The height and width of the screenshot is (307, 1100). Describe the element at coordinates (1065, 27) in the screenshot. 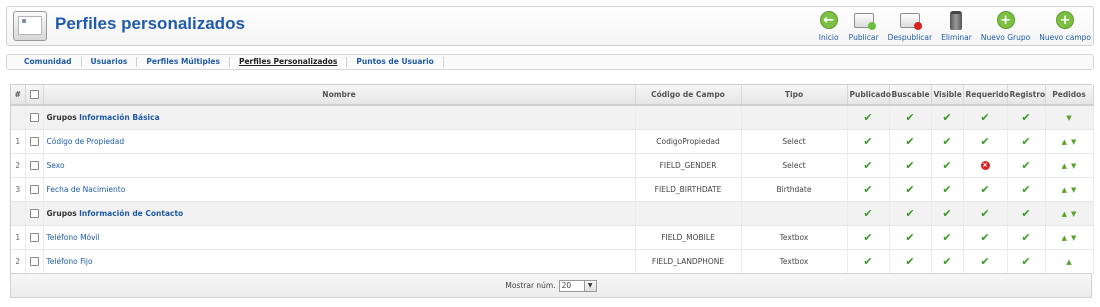

I see `nuevo-campo-button: + Nuevo campo` at that location.